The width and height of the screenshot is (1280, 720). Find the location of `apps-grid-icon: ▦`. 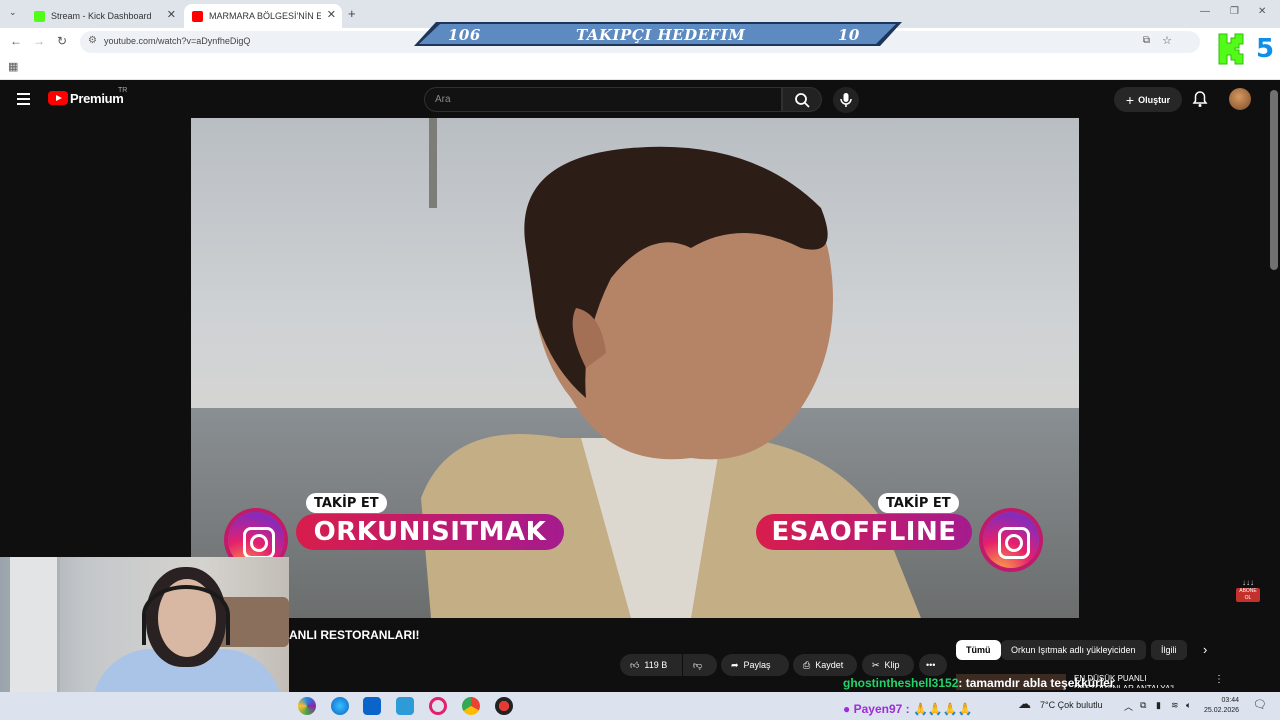

apps-grid-icon: ▦ is located at coordinates (13, 66).